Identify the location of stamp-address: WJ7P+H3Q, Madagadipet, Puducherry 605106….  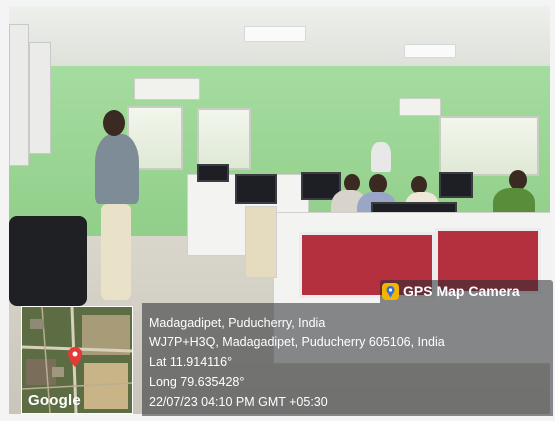
(297, 342).